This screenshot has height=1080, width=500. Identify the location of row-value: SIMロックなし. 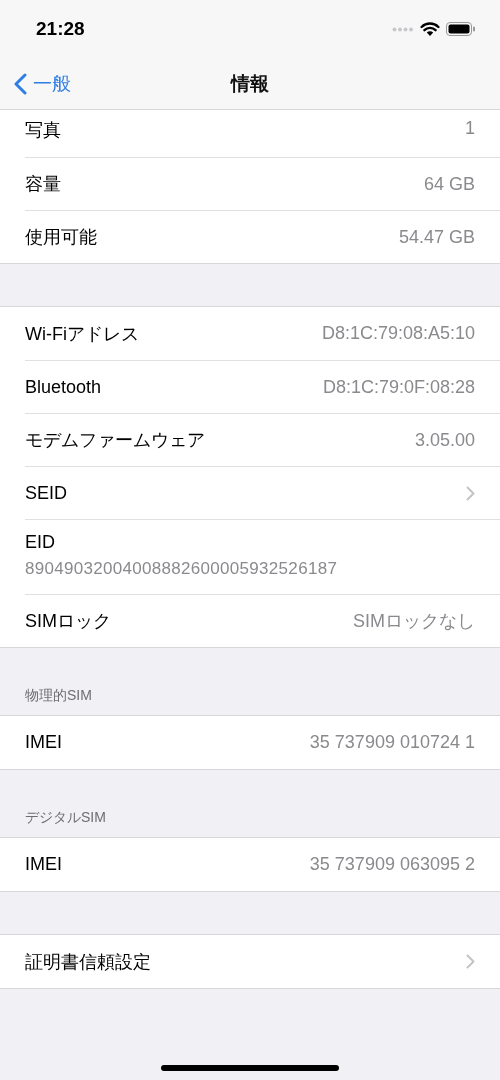
(414, 621).